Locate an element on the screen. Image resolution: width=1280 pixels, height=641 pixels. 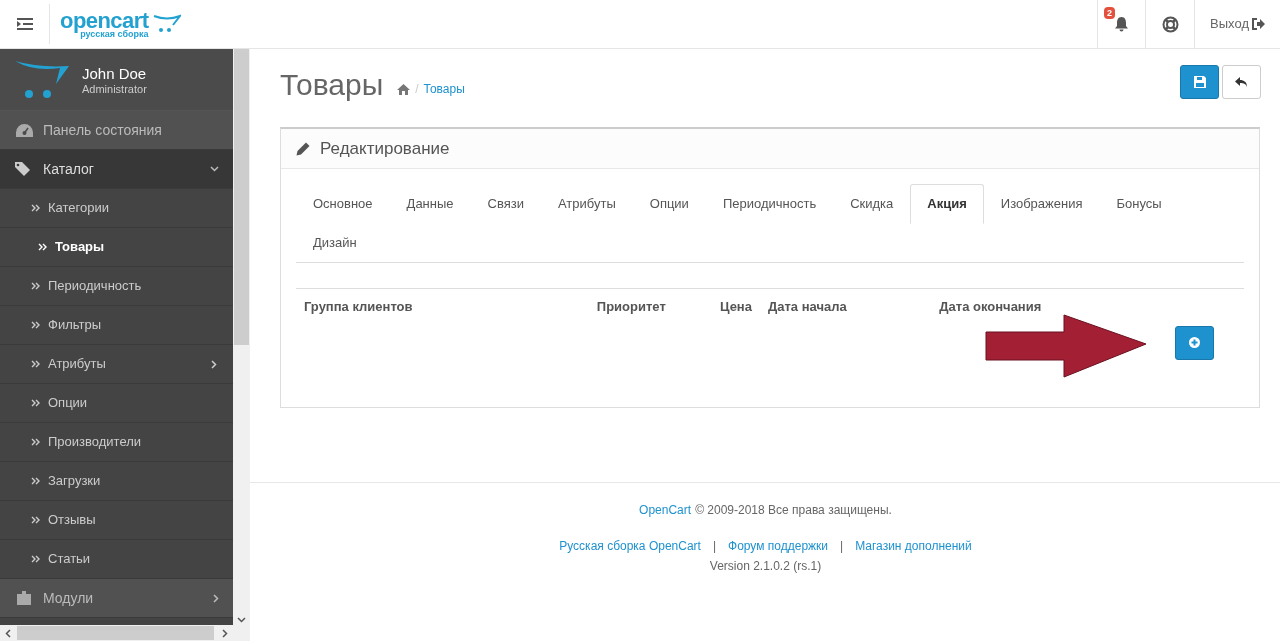
tab: Атрибуты is located at coordinates (586, 204).